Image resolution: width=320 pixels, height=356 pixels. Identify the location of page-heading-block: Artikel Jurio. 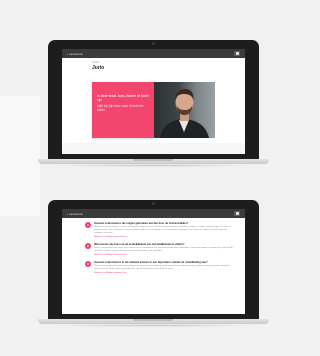
(153, 71).